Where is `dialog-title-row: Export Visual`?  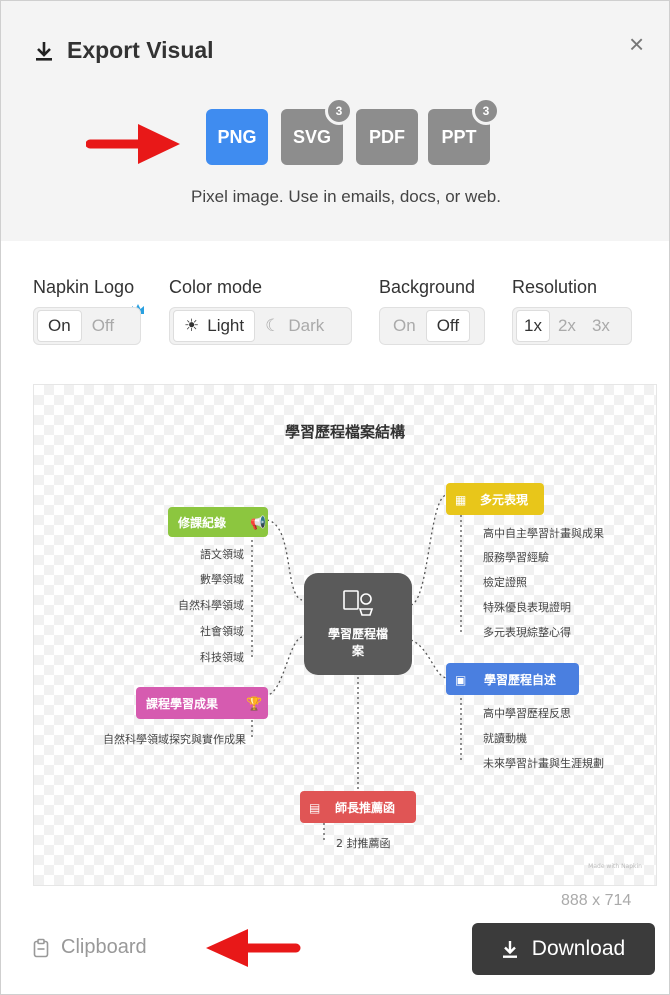 dialog-title-row: Export Visual is located at coordinates (124, 50).